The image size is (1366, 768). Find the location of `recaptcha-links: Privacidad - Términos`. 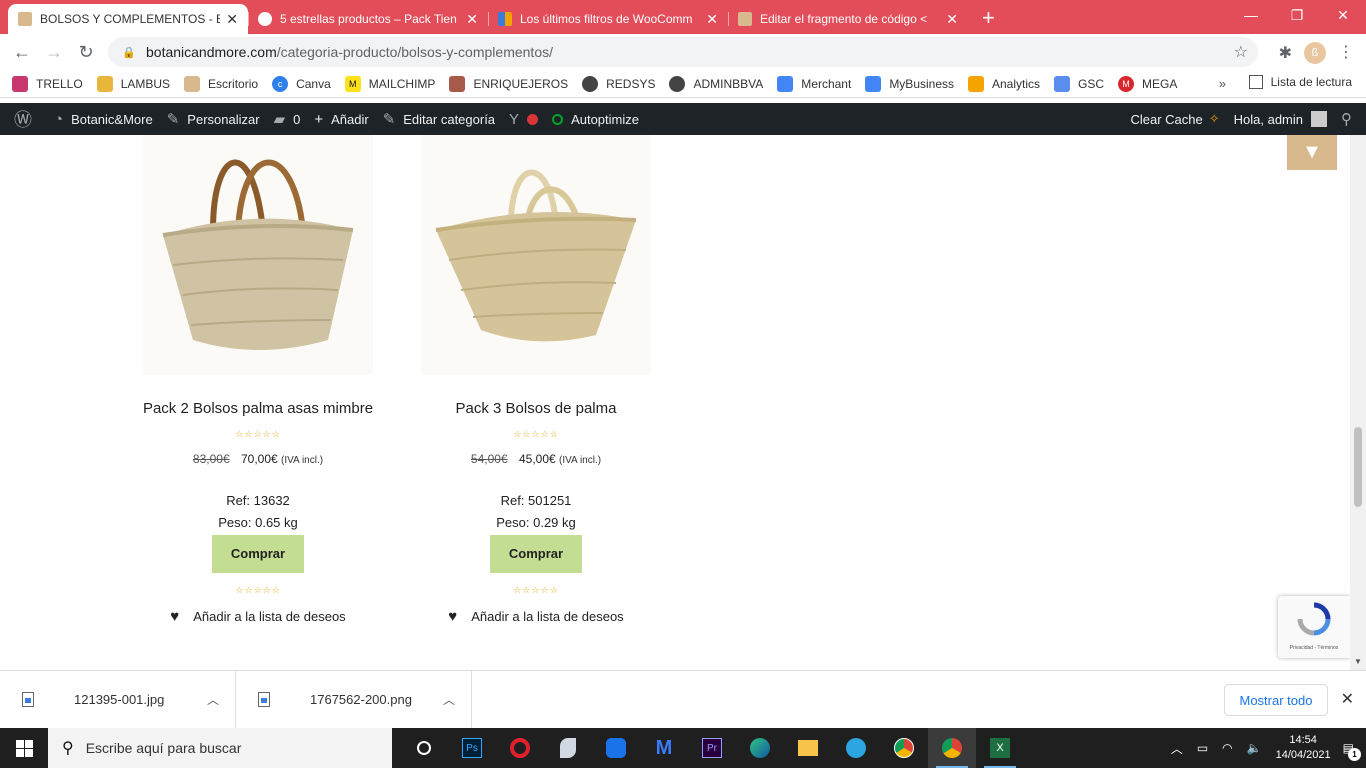

recaptcha-links: Privacidad - Términos is located at coordinates (1314, 648).